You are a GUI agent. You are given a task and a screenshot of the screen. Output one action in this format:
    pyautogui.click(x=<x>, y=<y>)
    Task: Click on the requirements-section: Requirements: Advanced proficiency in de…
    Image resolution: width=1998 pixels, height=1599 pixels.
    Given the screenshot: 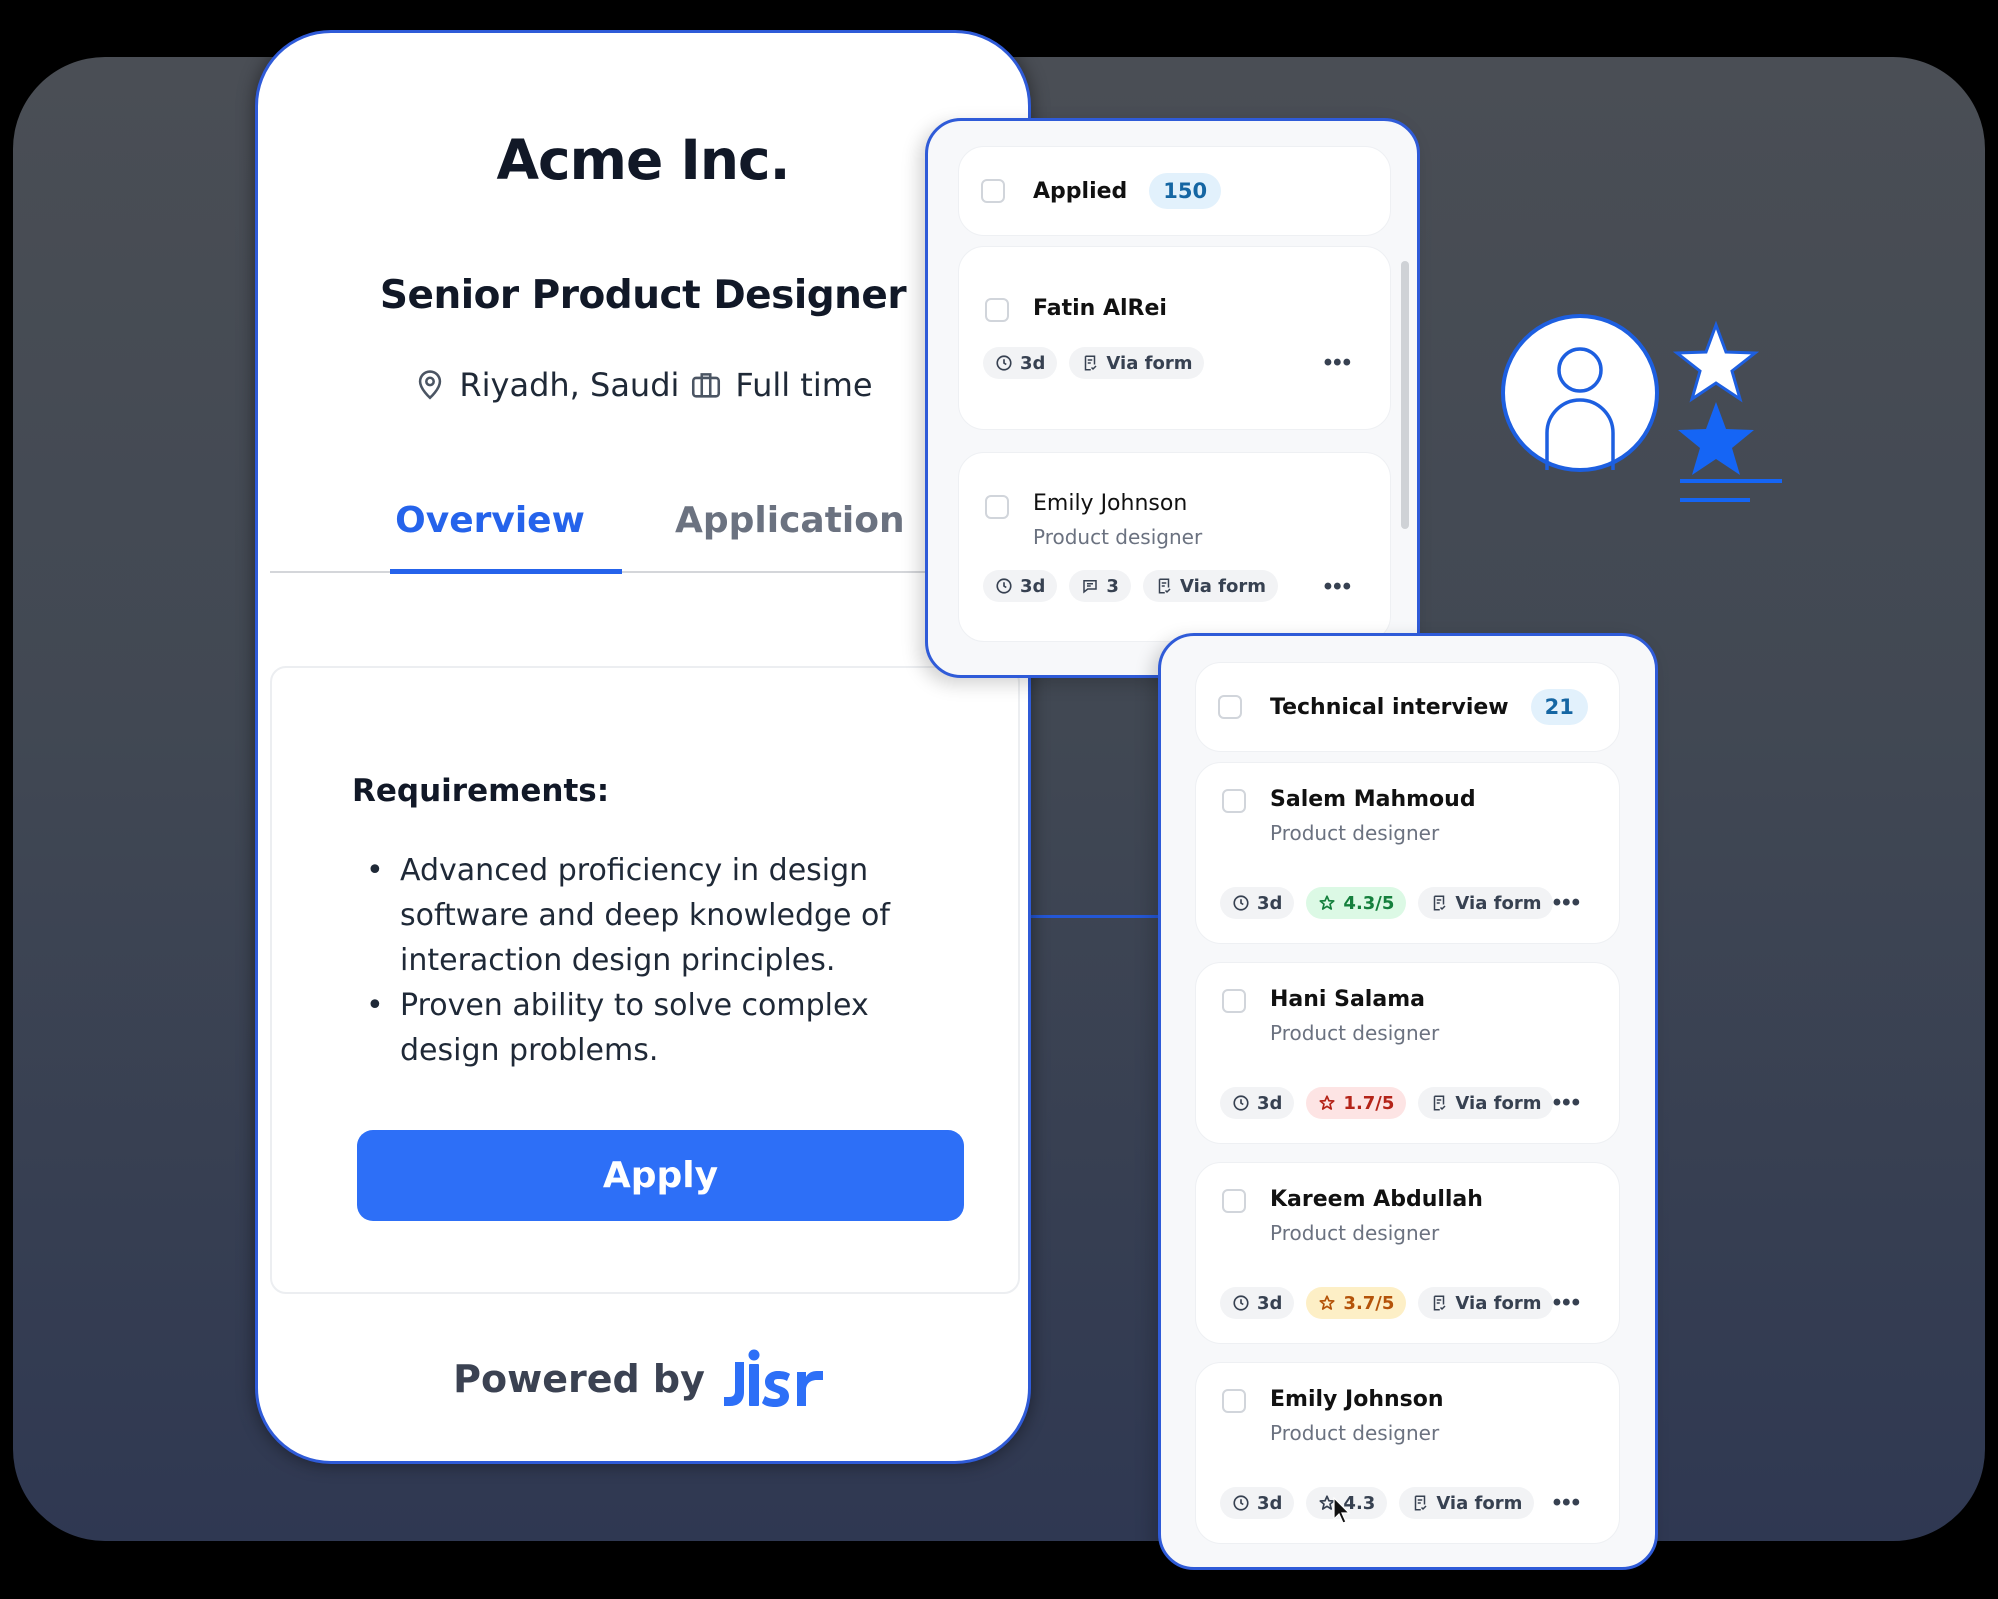 What is the action you would take?
    pyautogui.click(x=645, y=980)
    